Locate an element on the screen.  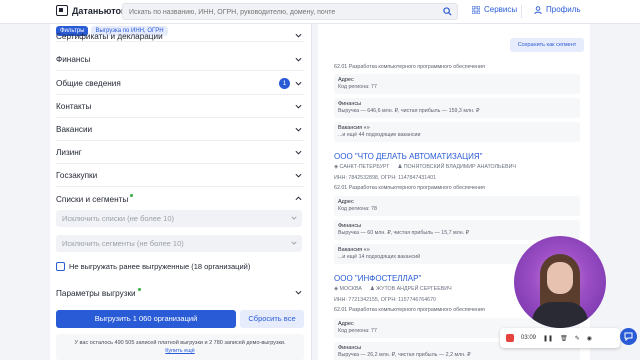
count-badge: 1 is located at coordinates (284, 83).